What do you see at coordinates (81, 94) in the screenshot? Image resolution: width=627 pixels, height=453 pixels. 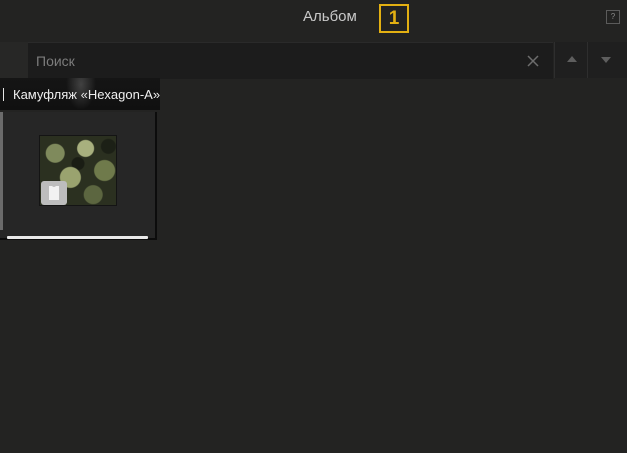 I see `header-glow` at bounding box center [81, 94].